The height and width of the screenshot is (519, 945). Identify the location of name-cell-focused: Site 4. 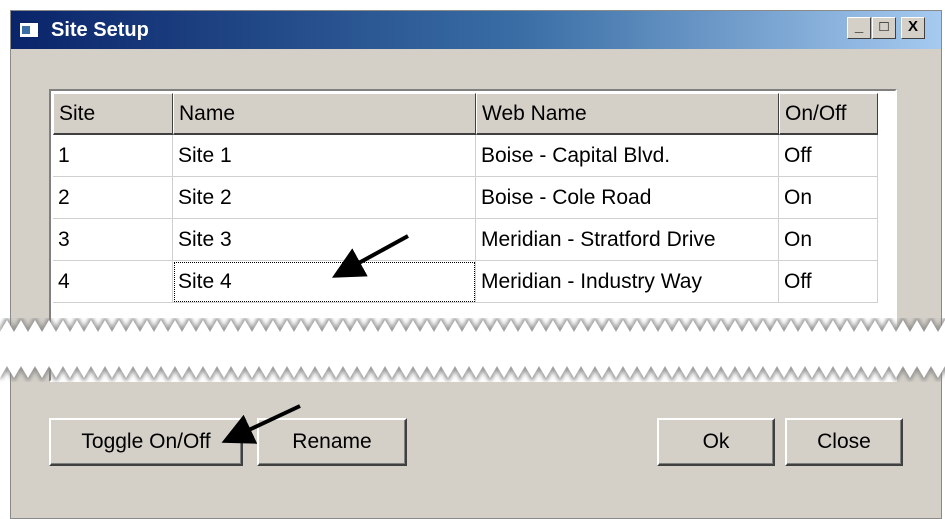
(324, 282).